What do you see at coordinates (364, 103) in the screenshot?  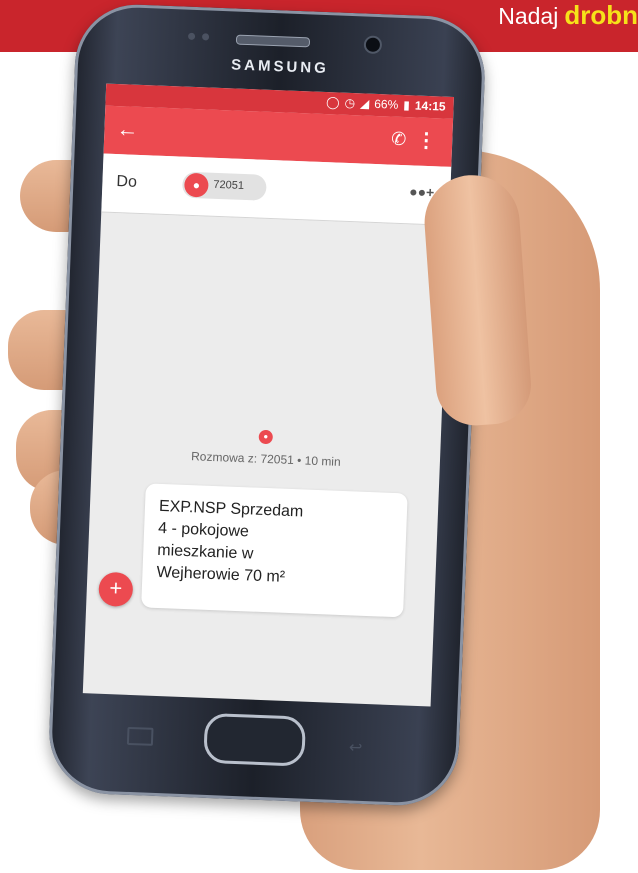 I see `signal-icon: ◢` at bounding box center [364, 103].